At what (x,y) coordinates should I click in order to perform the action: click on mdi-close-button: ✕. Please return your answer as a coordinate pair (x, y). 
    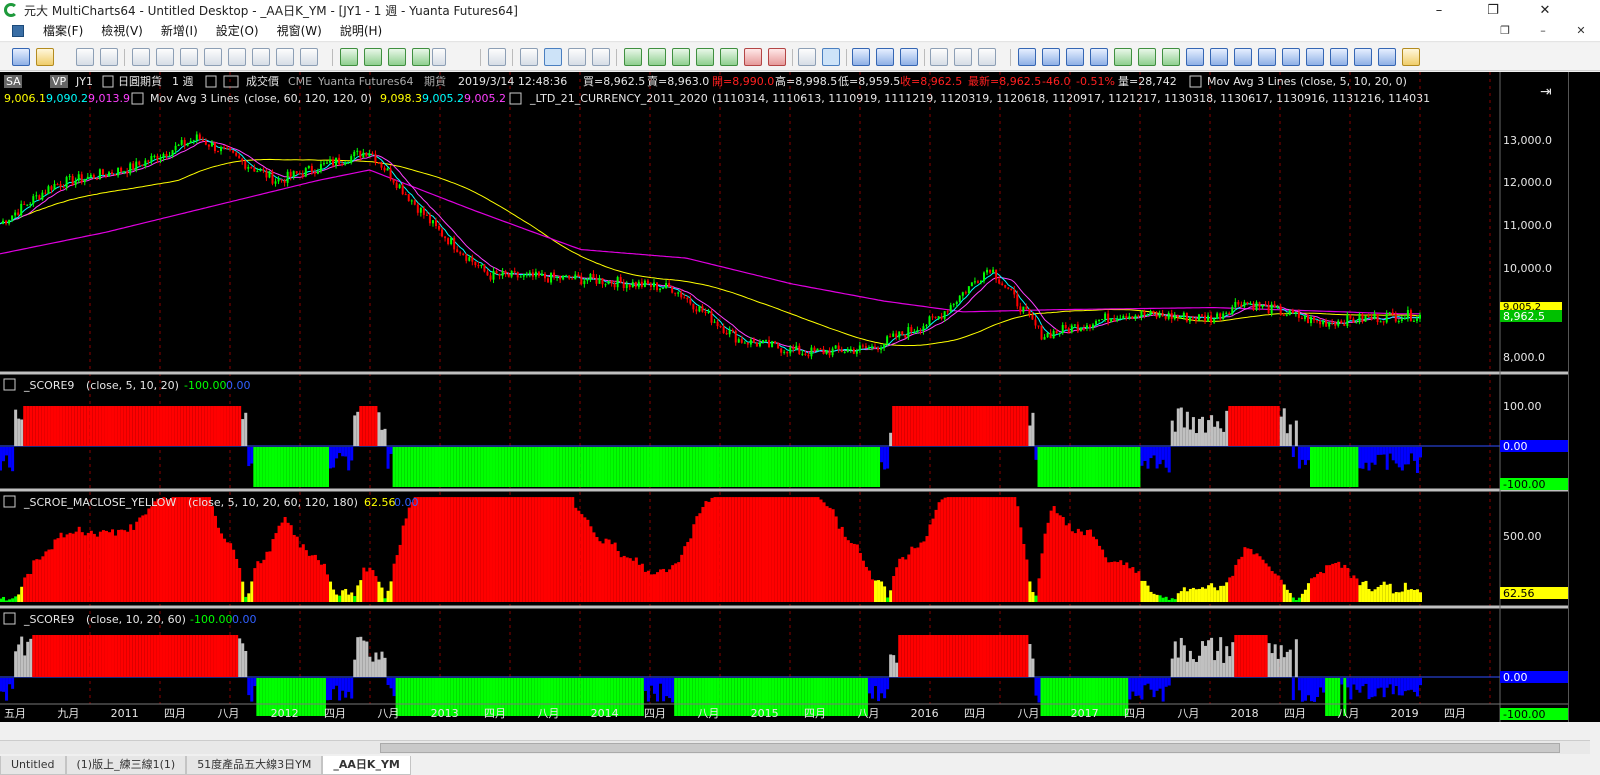
    Looking at the image, I should click on (1581, 31).